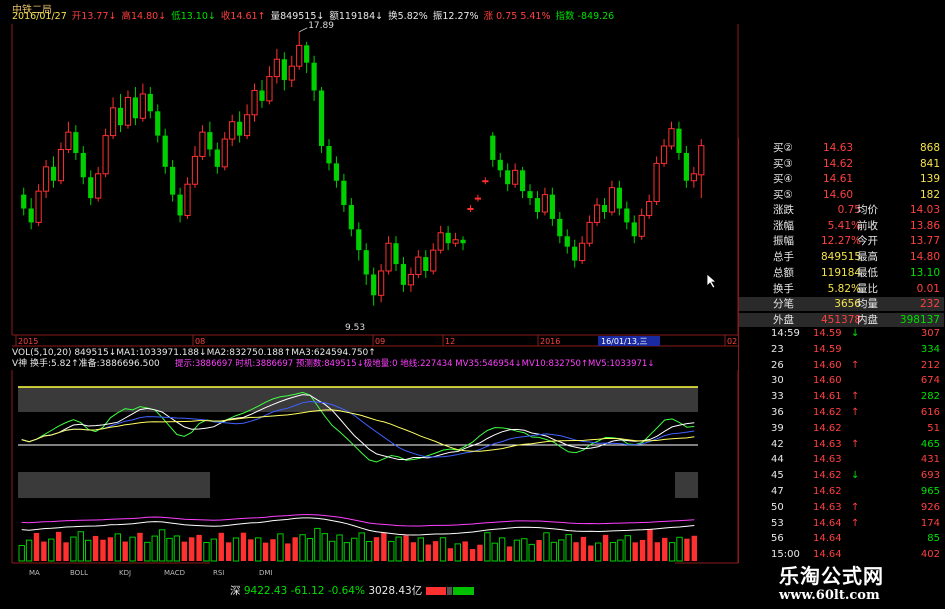 The image size is (945, 609). What do you see at coordinates (838, 148) in the screenshot?
I see `bid-price: 14.63` at bounding box center [838, 148].